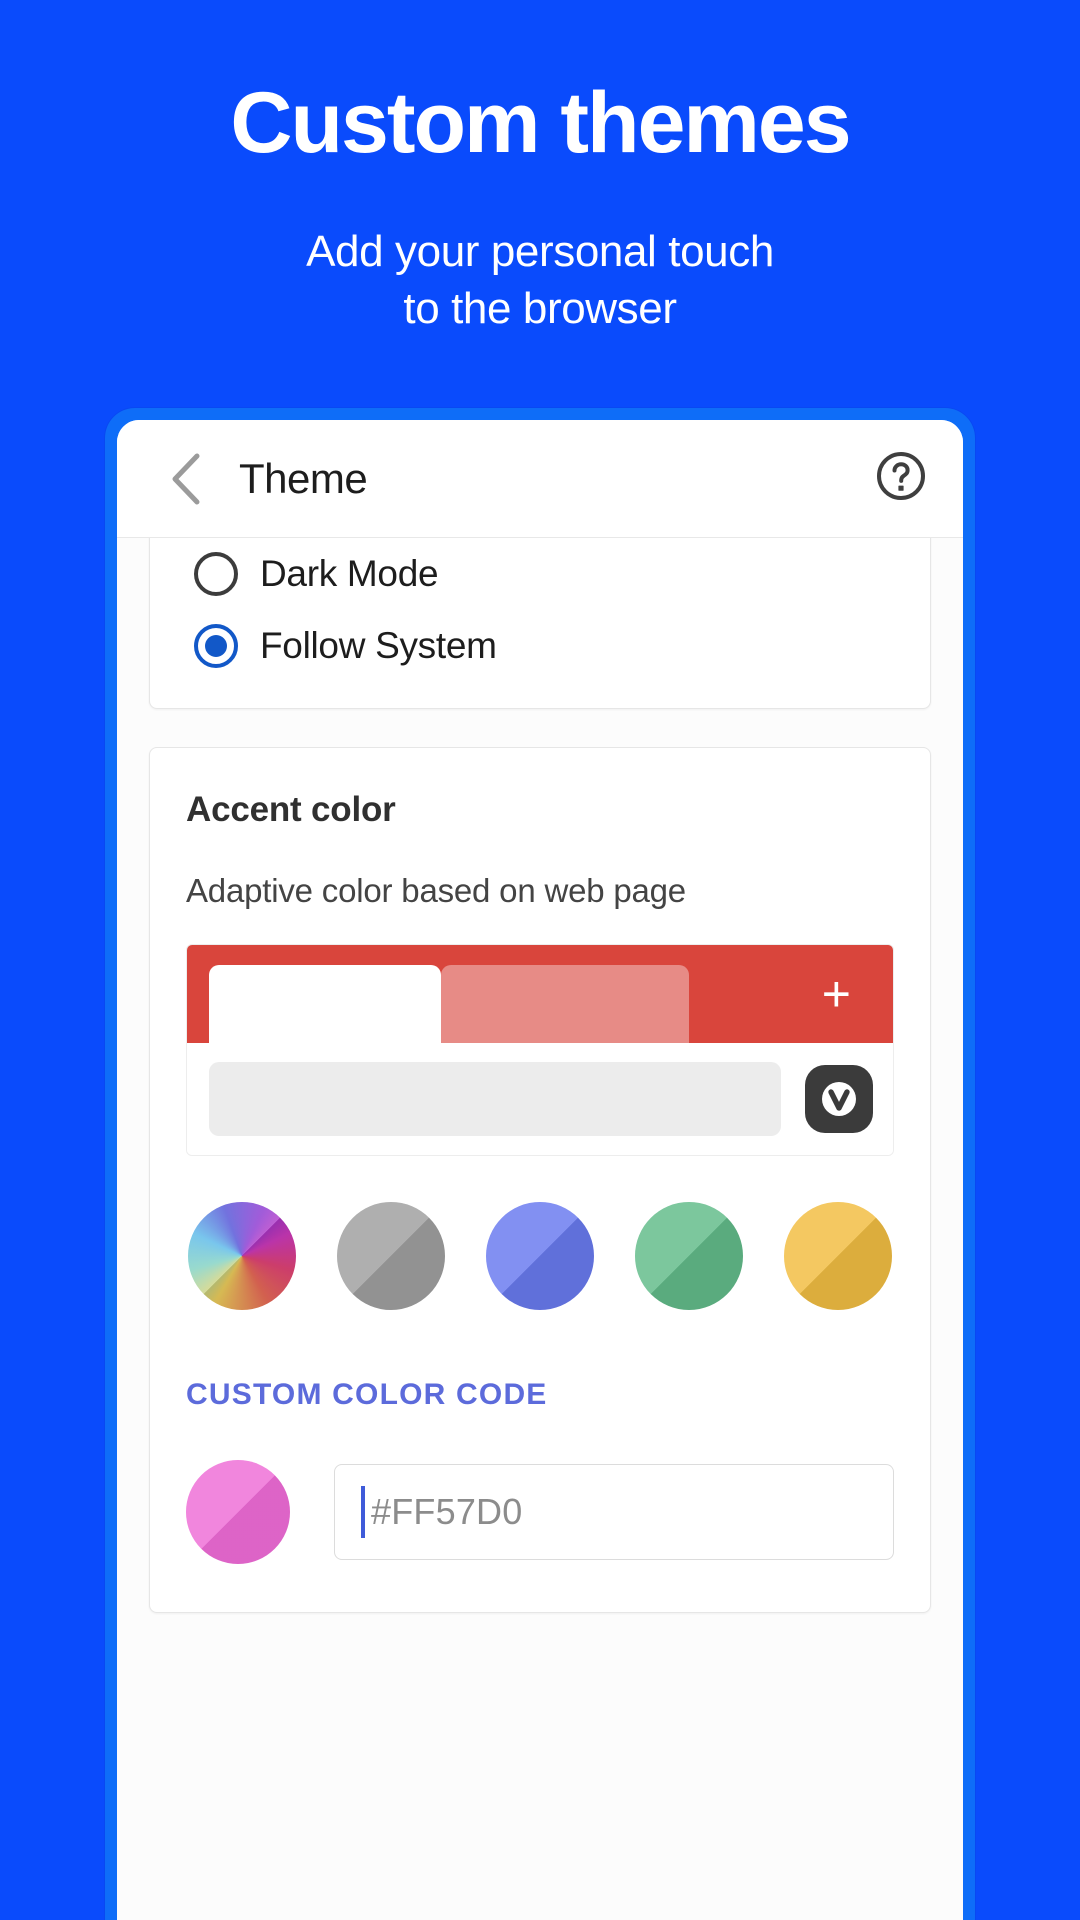  Describe the element at coordinates (291, 809) in the screenshot. I see `accent-color-title: Accent color` at that location.